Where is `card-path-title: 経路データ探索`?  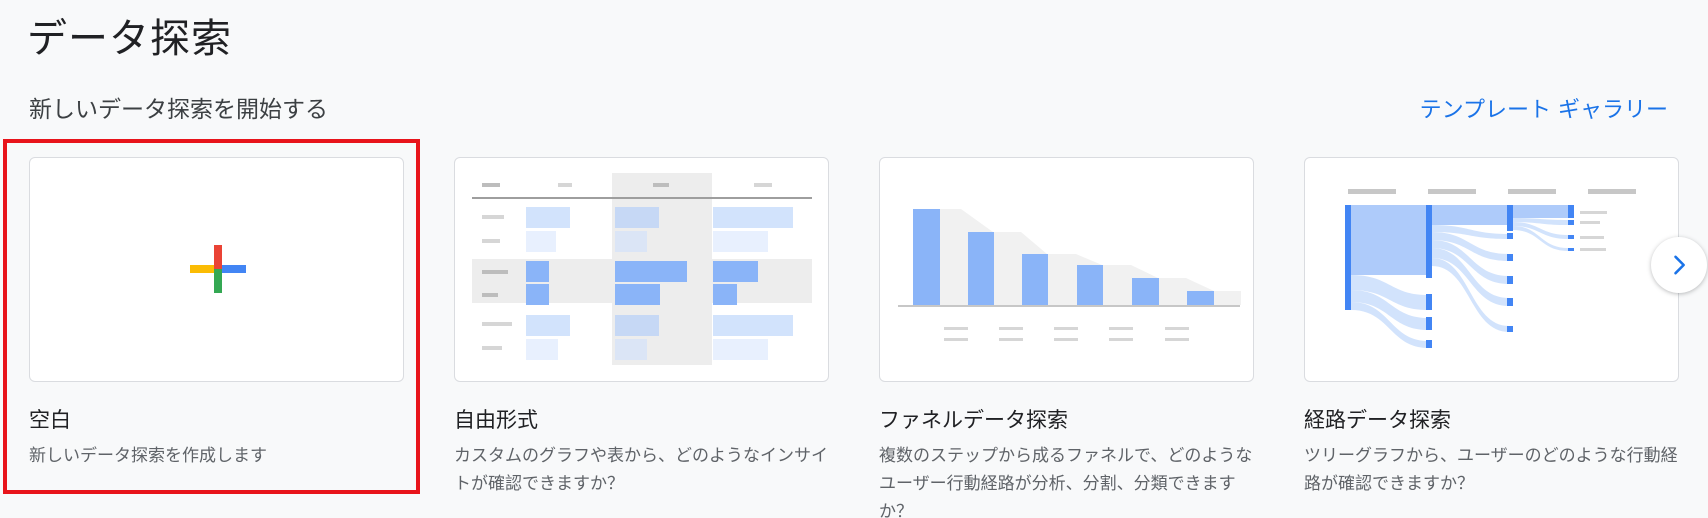 card-path-title: 経路データ探索 is located at coordinates (1377, 420).